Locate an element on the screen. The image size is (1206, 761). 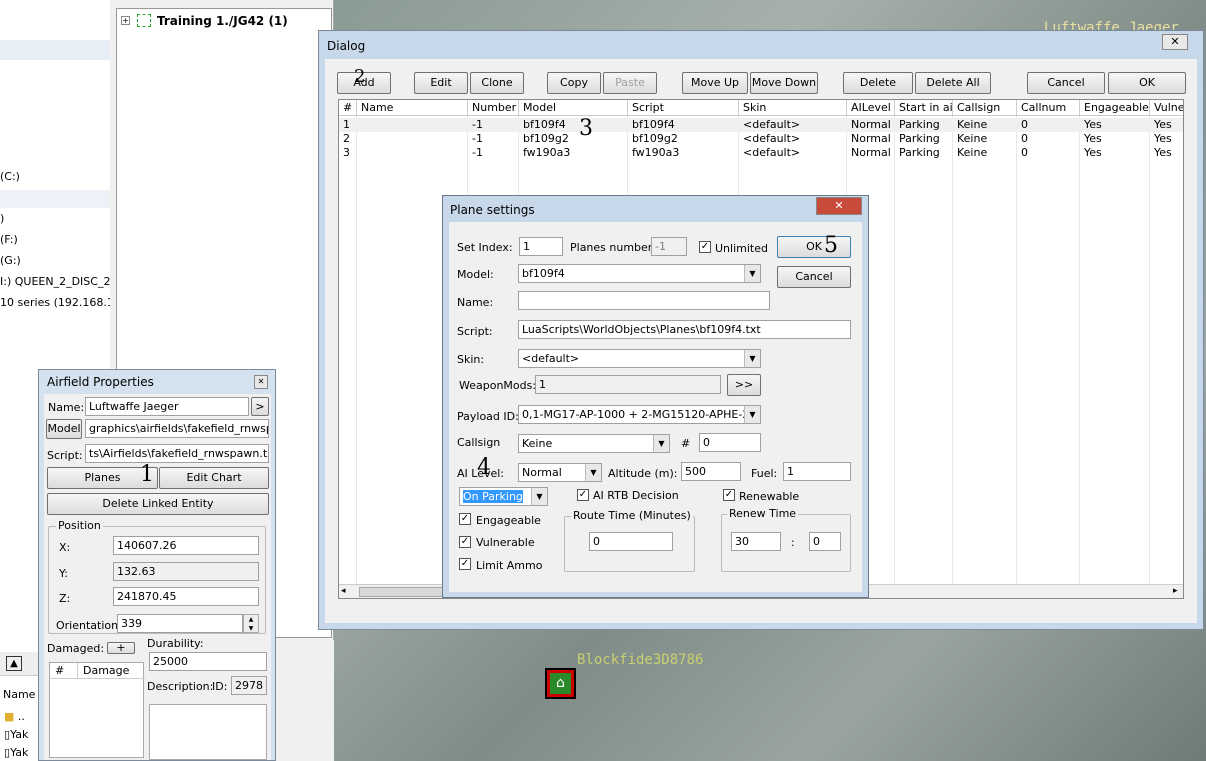
move-up-button: Move Up is located at coordinates (715, 83).